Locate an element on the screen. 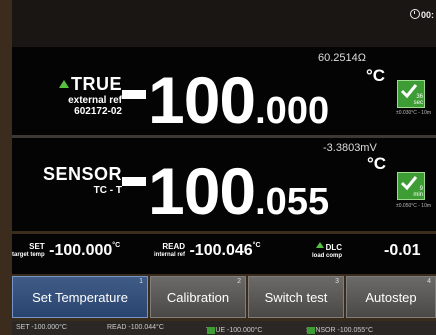 This screenshot has height=335, width=436. top-bar: 00: is located at coordinates (224, 23).